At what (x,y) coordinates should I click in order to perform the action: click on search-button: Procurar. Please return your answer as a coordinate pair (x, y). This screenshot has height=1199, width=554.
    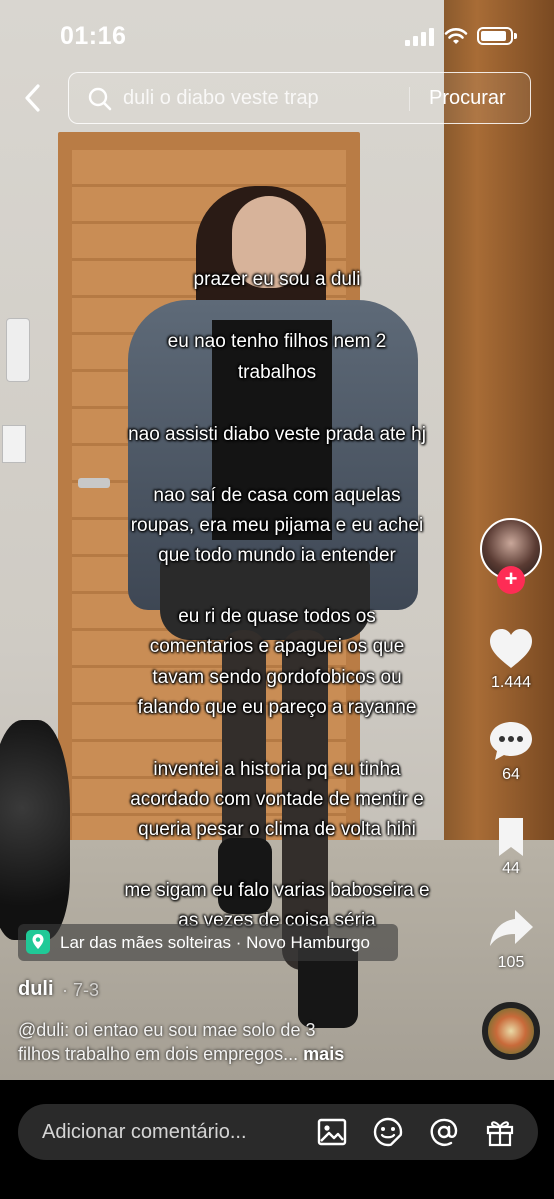
    Looking at the image, I should click on (467, 98).